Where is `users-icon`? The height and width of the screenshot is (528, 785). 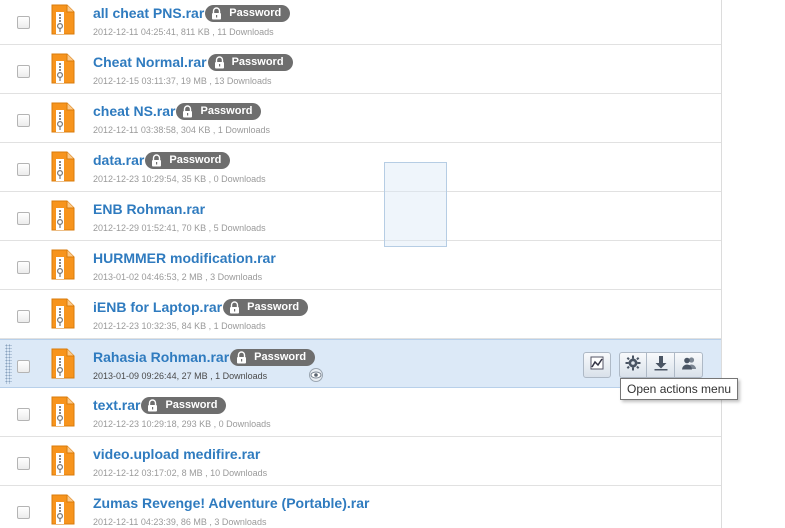 users-icon is located at coordinates (689, 365).